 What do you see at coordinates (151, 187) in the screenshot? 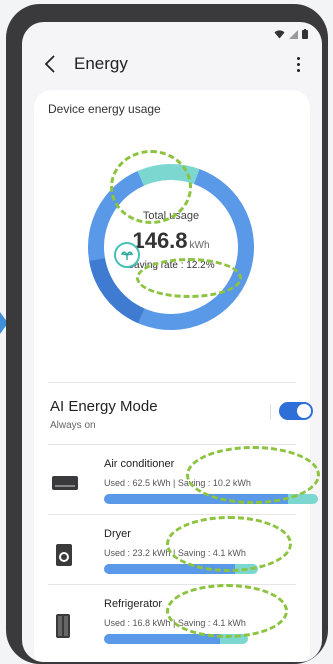
I see `highlight-circle` at bounding box center [151, 187].